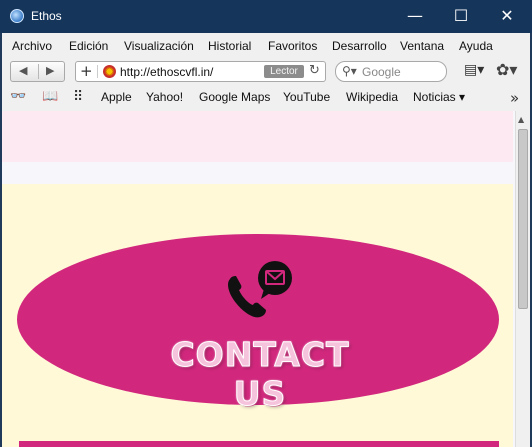 This screenshot has width=532, height=447. I want to click on reload-icon: ↻, so click(314, 70).